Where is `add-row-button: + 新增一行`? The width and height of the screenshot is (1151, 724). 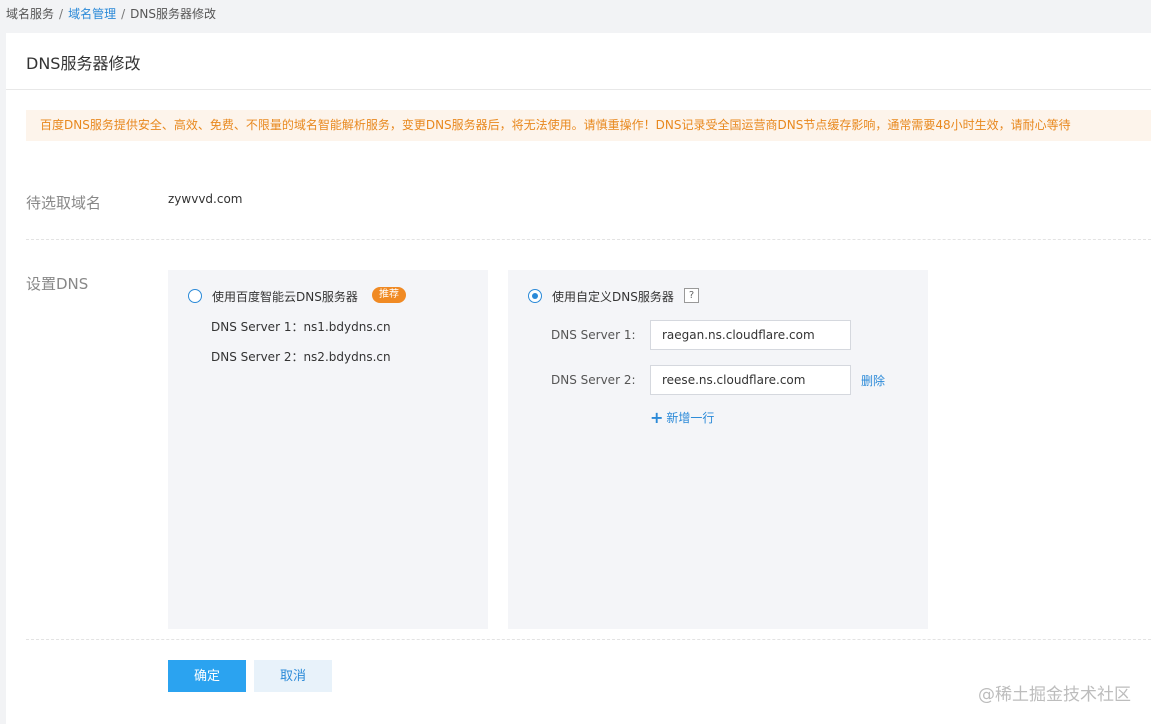
add-row-button: + 新增一行 is located at coordinates (682, 417).